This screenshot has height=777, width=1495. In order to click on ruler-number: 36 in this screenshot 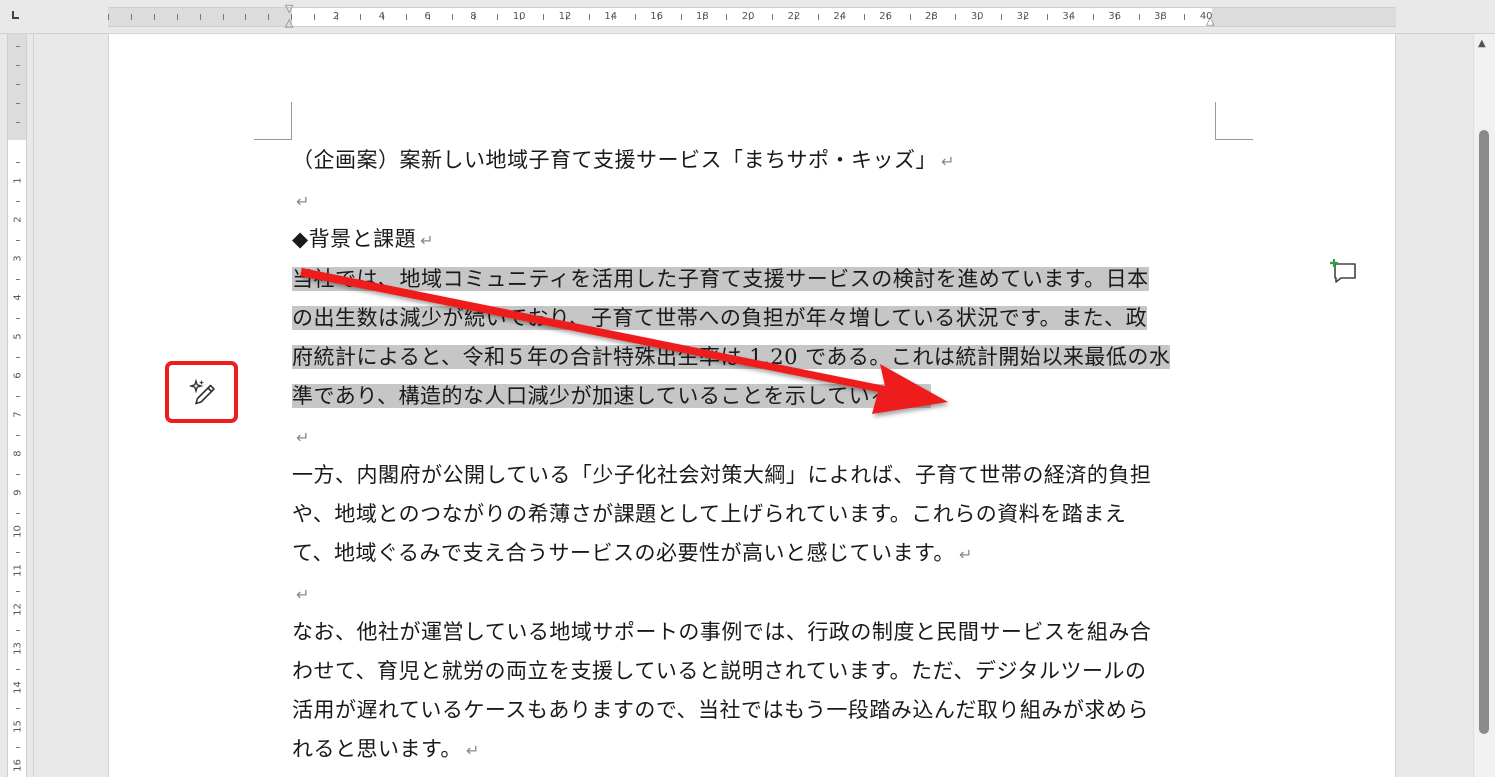, I will do `click(1114, 16)`.